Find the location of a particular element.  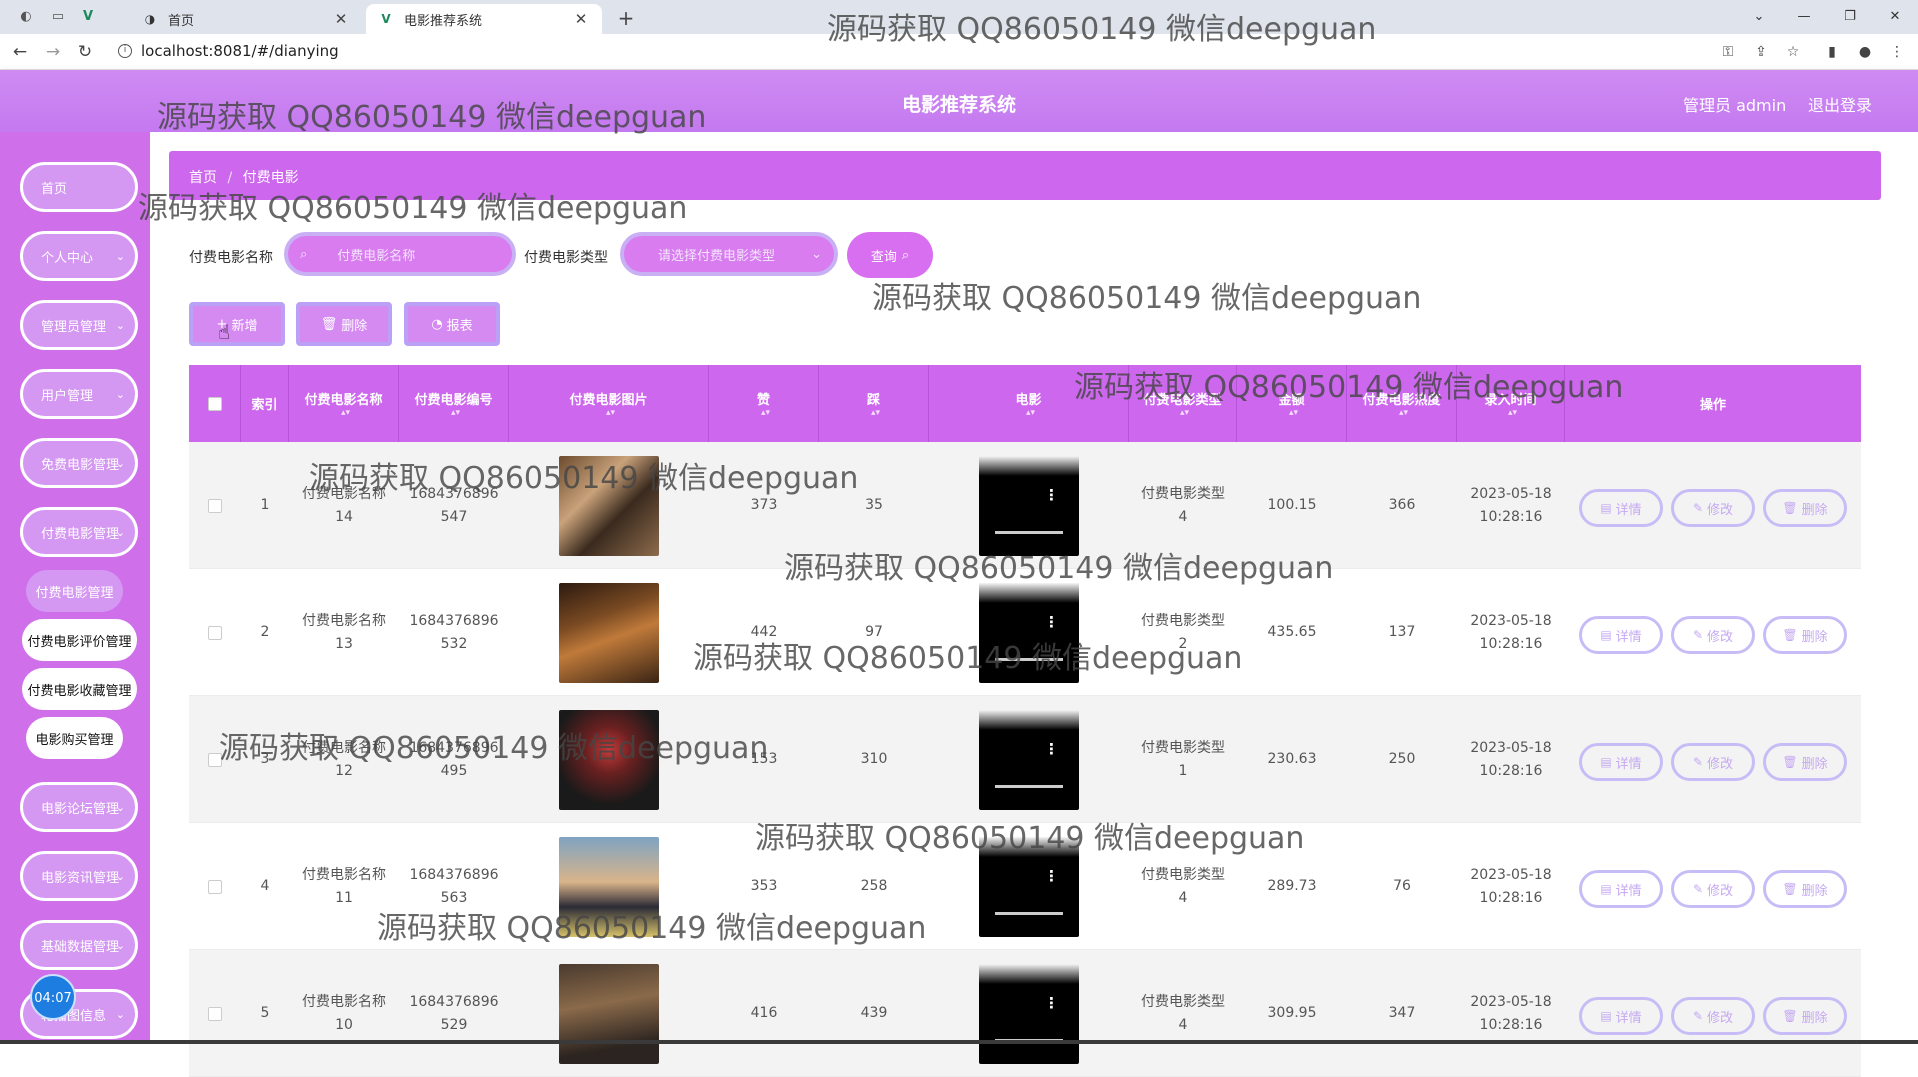

menu-icon: ⋮ is located at coordinates (1897, 52).